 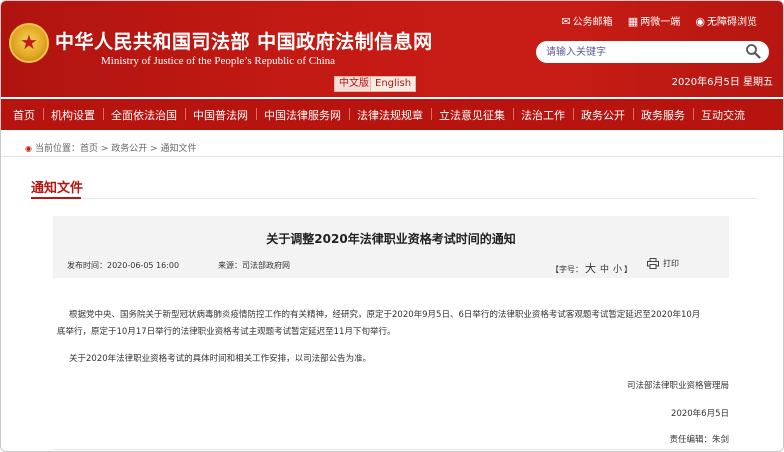 I want to click on lang-chinese-button: 中文版, so click(x=354, y=84).